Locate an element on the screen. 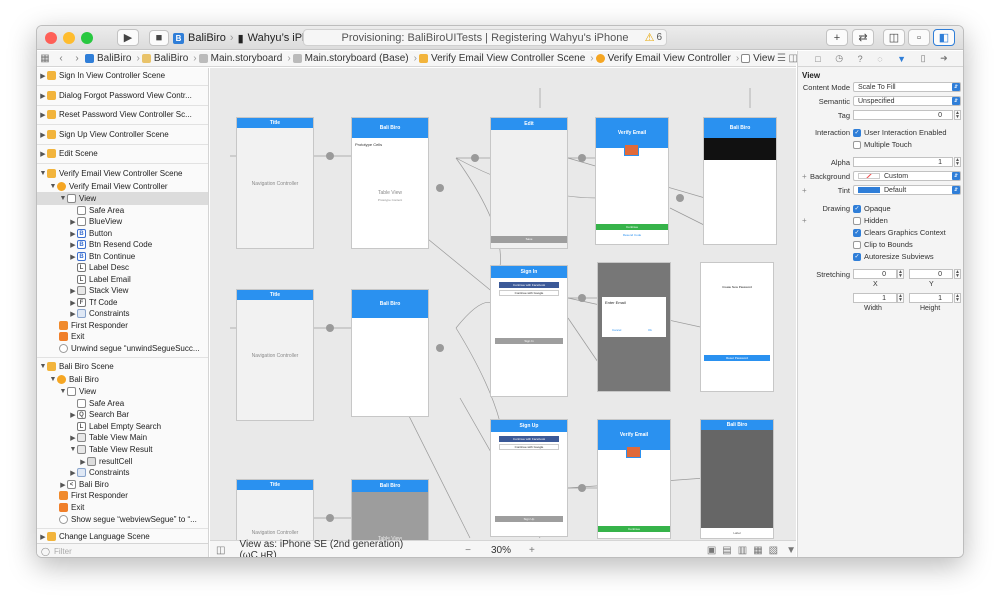 The height and width of the screenshot is (605, 1000). breadcrumb: Verify Email View Controller Scene is located at coordinates (501, 58).